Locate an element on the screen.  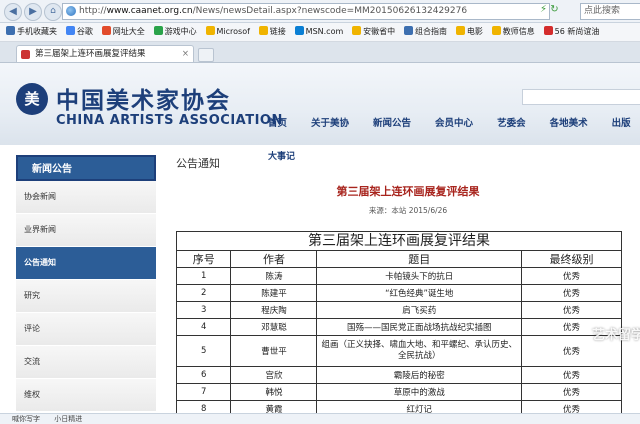
cell-title: 霸陵后的秘密 is located at coordinates (419, 375).